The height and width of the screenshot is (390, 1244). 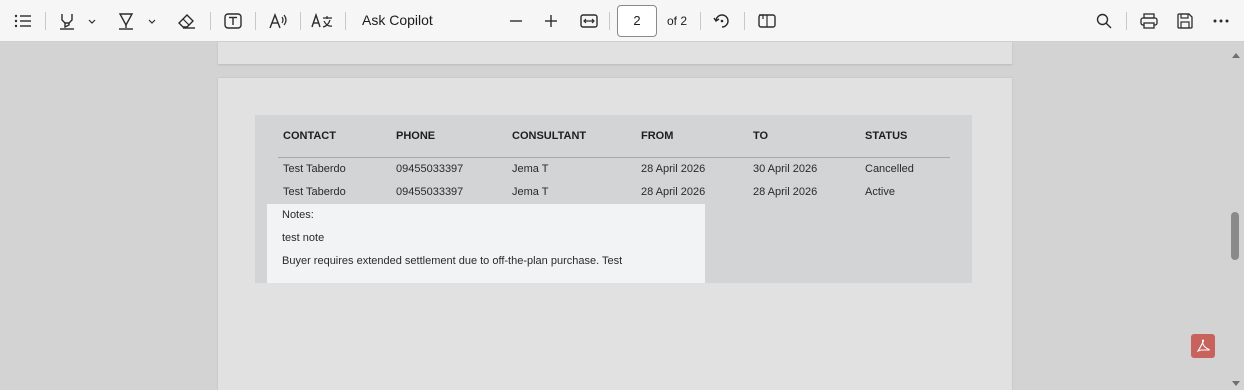 I want to click on read-aloud-icon, so click(x=279, y=21).